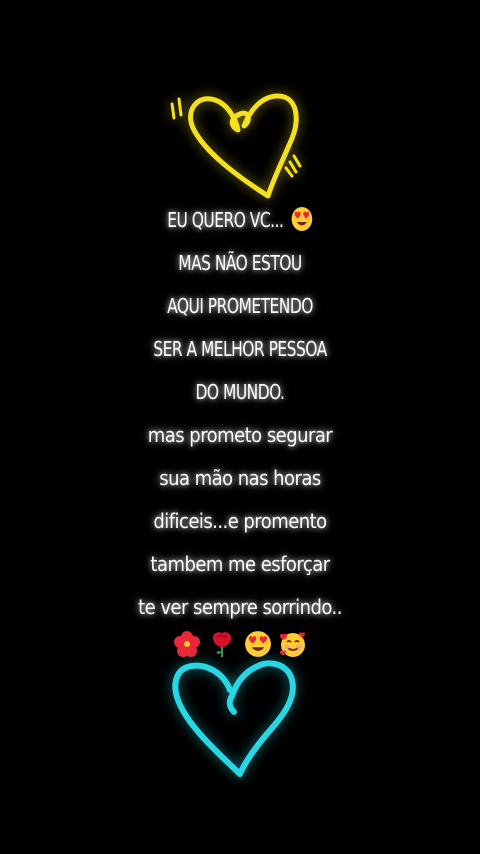 The width and height of the screenshot is (480, 854). I want to click on message-line-8: dificeis...e promento, so click(240, 521).